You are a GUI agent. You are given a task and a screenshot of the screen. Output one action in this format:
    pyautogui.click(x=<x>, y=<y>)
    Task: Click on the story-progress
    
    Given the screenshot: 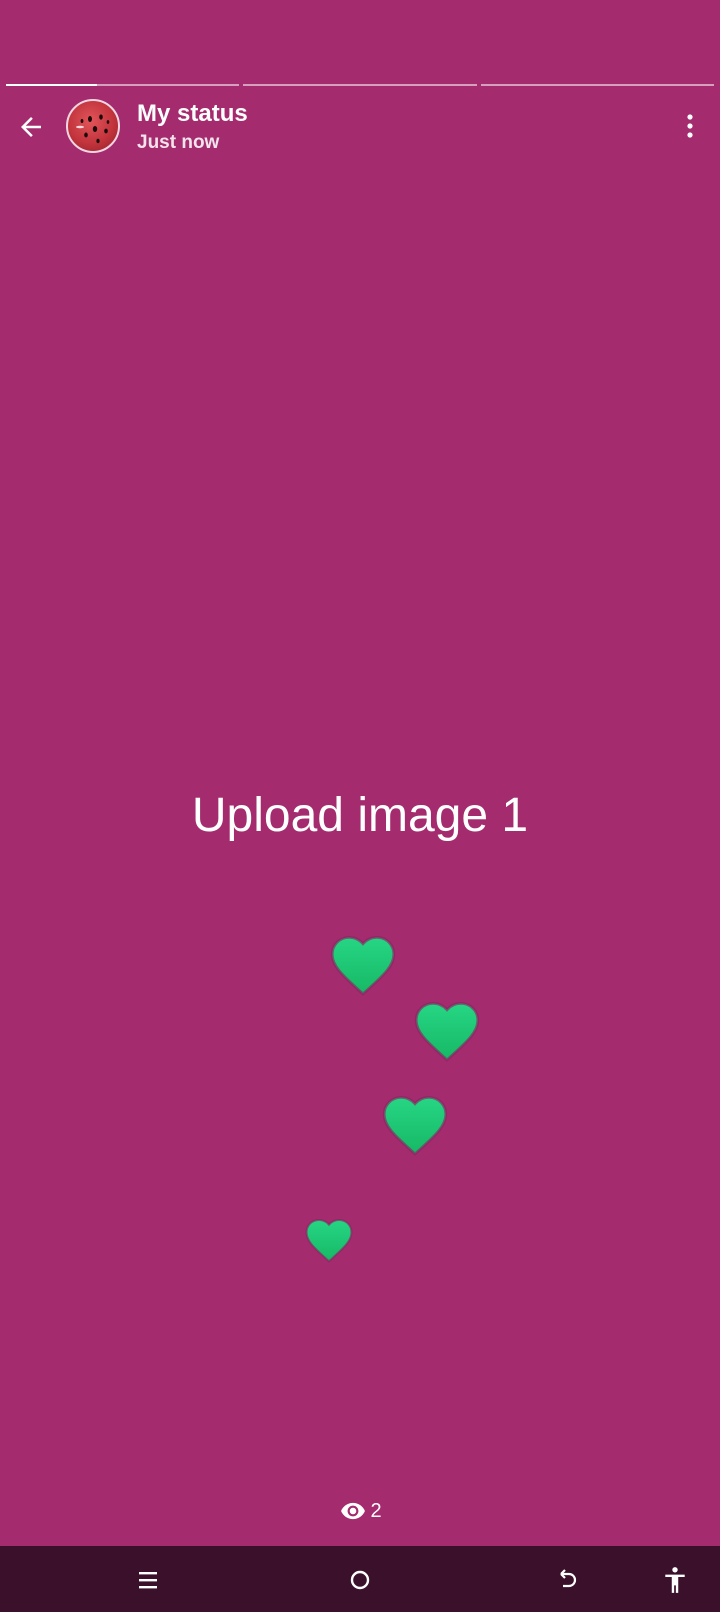 What is the action you would take?
    pyautogui.click(x=360, y=85)
    